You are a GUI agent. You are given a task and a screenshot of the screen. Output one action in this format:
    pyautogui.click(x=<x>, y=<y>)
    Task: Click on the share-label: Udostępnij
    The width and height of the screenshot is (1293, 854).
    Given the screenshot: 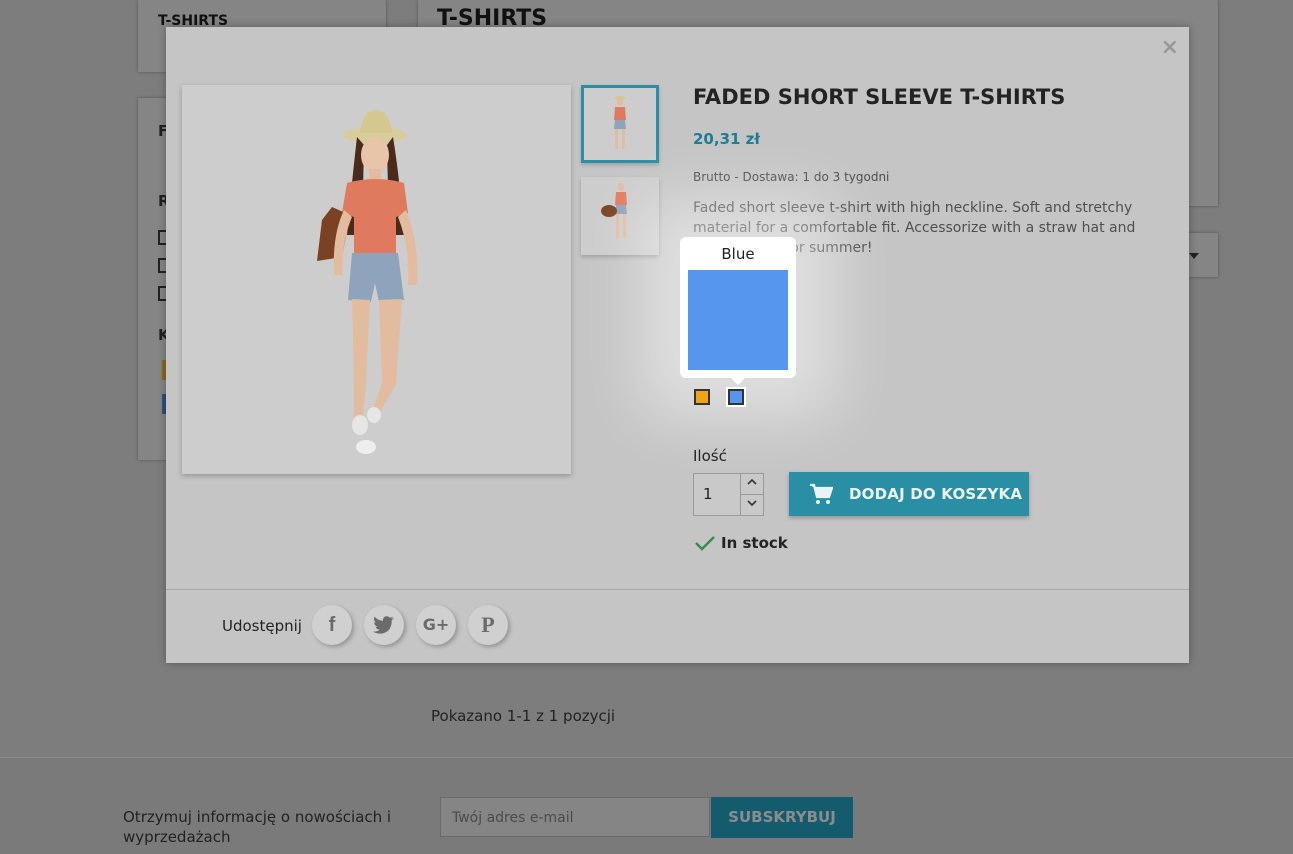 What is the action you would take?
    pyautogui.click(x=262, y=626)
    